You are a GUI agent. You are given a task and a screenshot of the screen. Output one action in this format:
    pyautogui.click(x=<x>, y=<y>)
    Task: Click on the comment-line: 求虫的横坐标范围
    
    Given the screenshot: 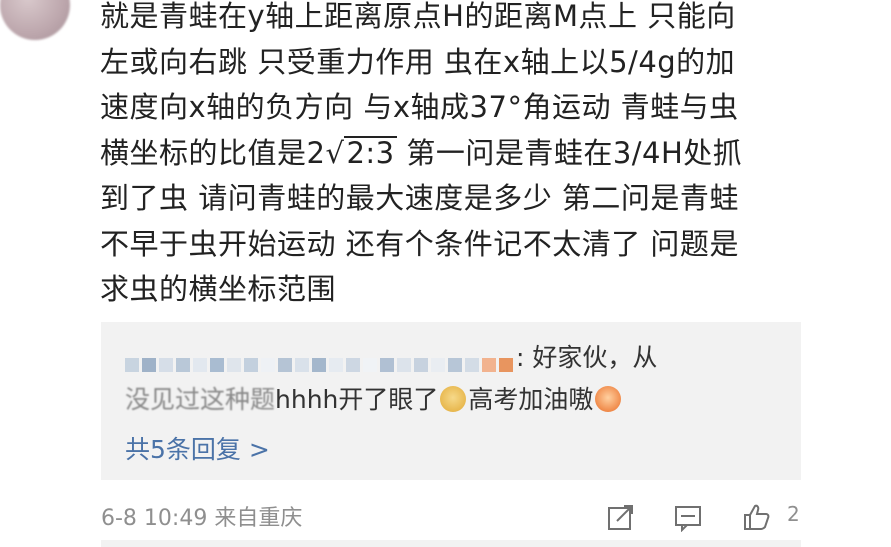 What is the action you would take?
    pyautogui.click(x=218, y=289)
    